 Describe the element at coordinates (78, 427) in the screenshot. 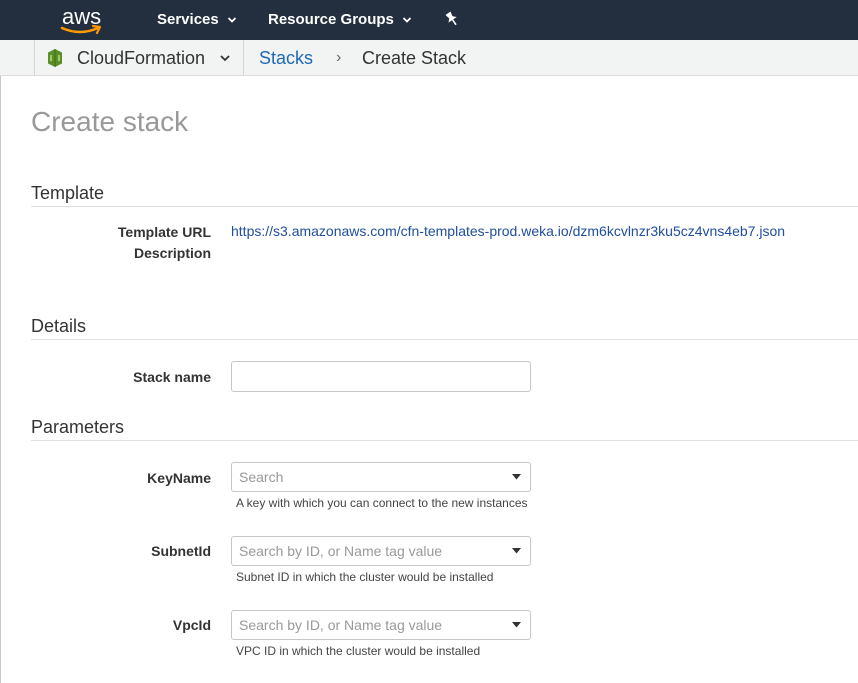

I see `section-title-parameters: Parameters` at that location.